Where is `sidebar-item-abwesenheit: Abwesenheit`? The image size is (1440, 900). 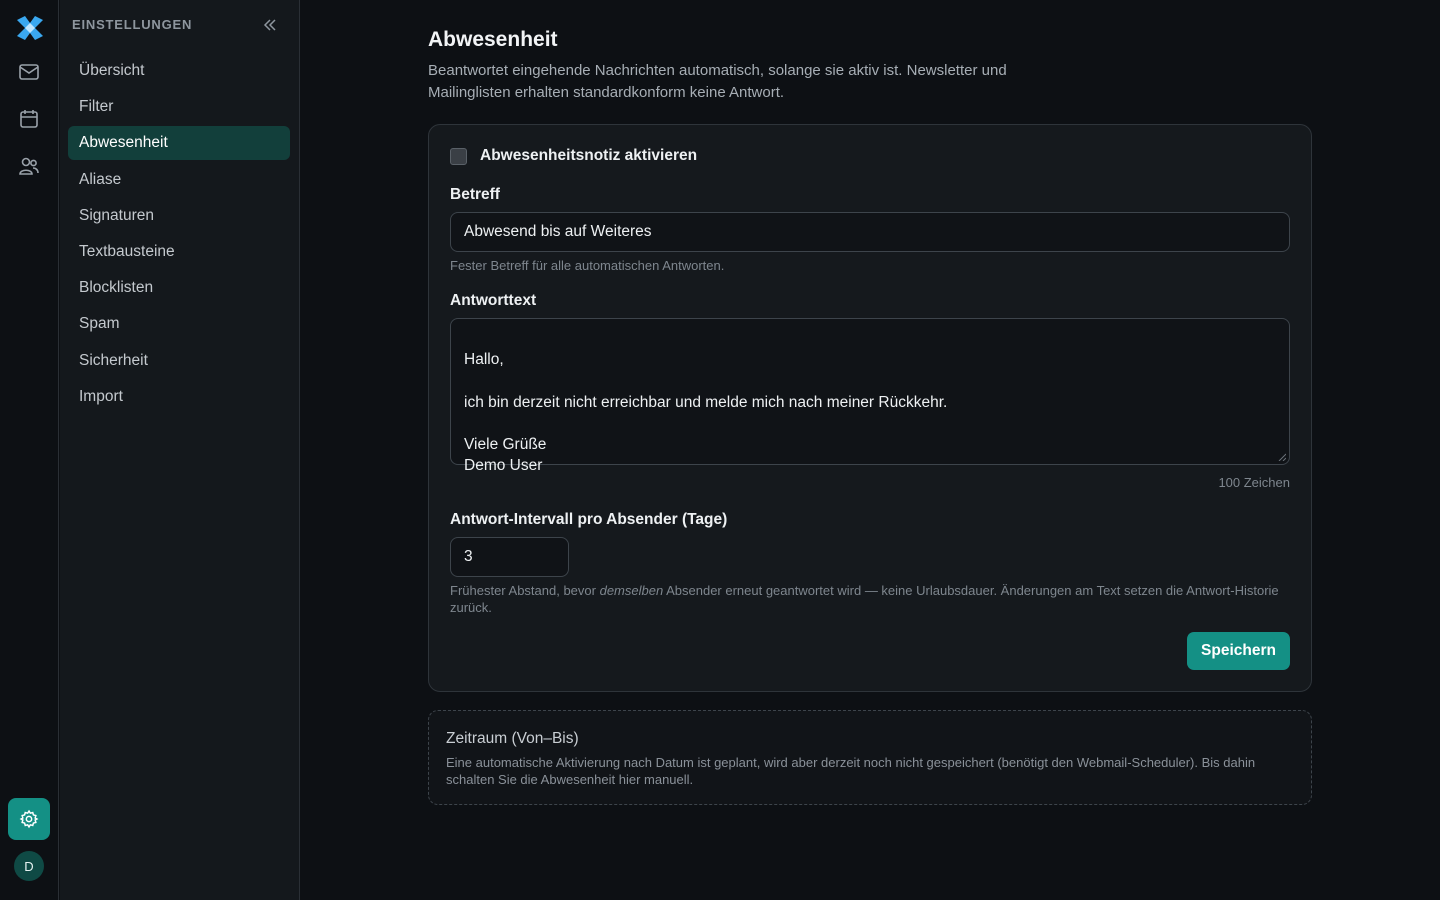 sidebar-item-abwesenheit: Abwesenheit is located at coordinates (179, 143).